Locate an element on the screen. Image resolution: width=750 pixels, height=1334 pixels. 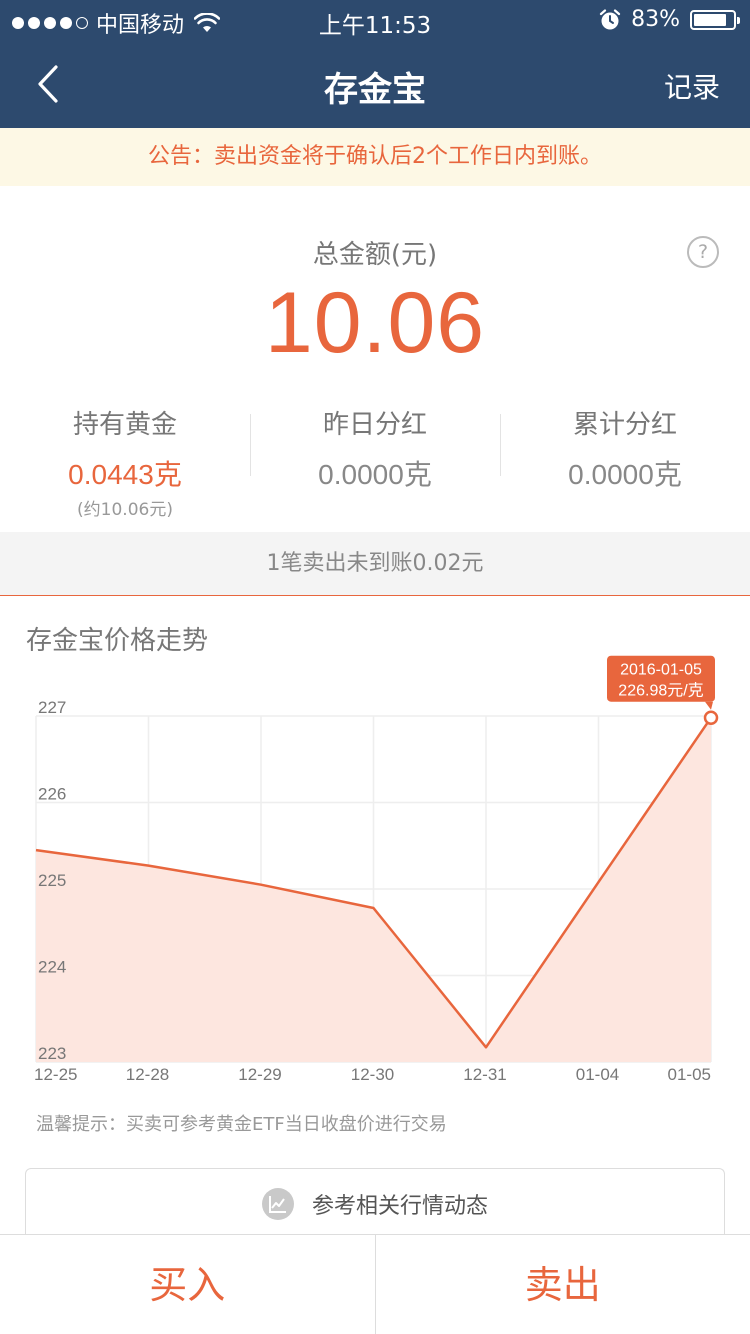
tooltip-pointer is located at coordinates (709, 705).